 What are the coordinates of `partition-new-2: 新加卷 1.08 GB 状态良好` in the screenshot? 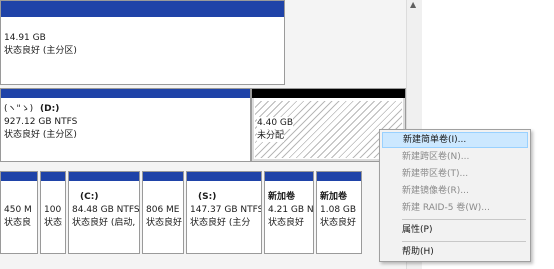 It's located at (339, 212).